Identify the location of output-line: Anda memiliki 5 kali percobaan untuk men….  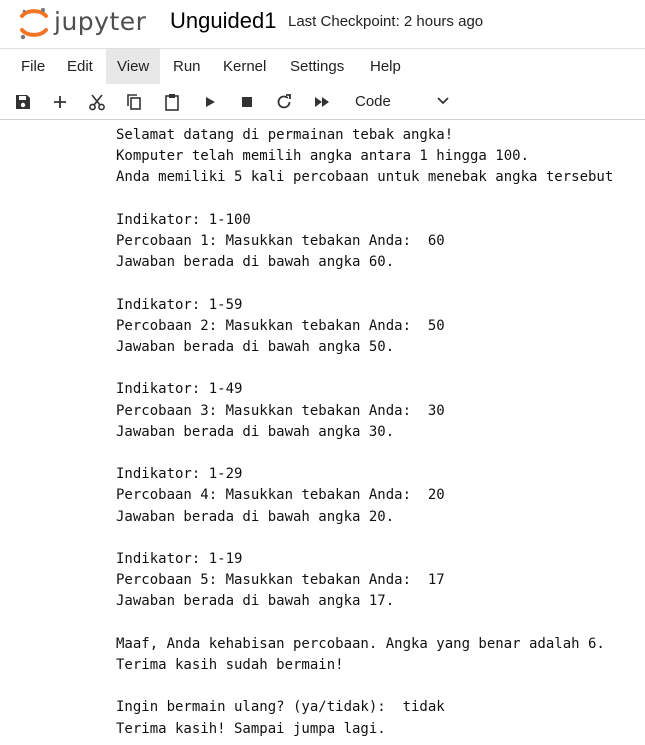
(365, 177).